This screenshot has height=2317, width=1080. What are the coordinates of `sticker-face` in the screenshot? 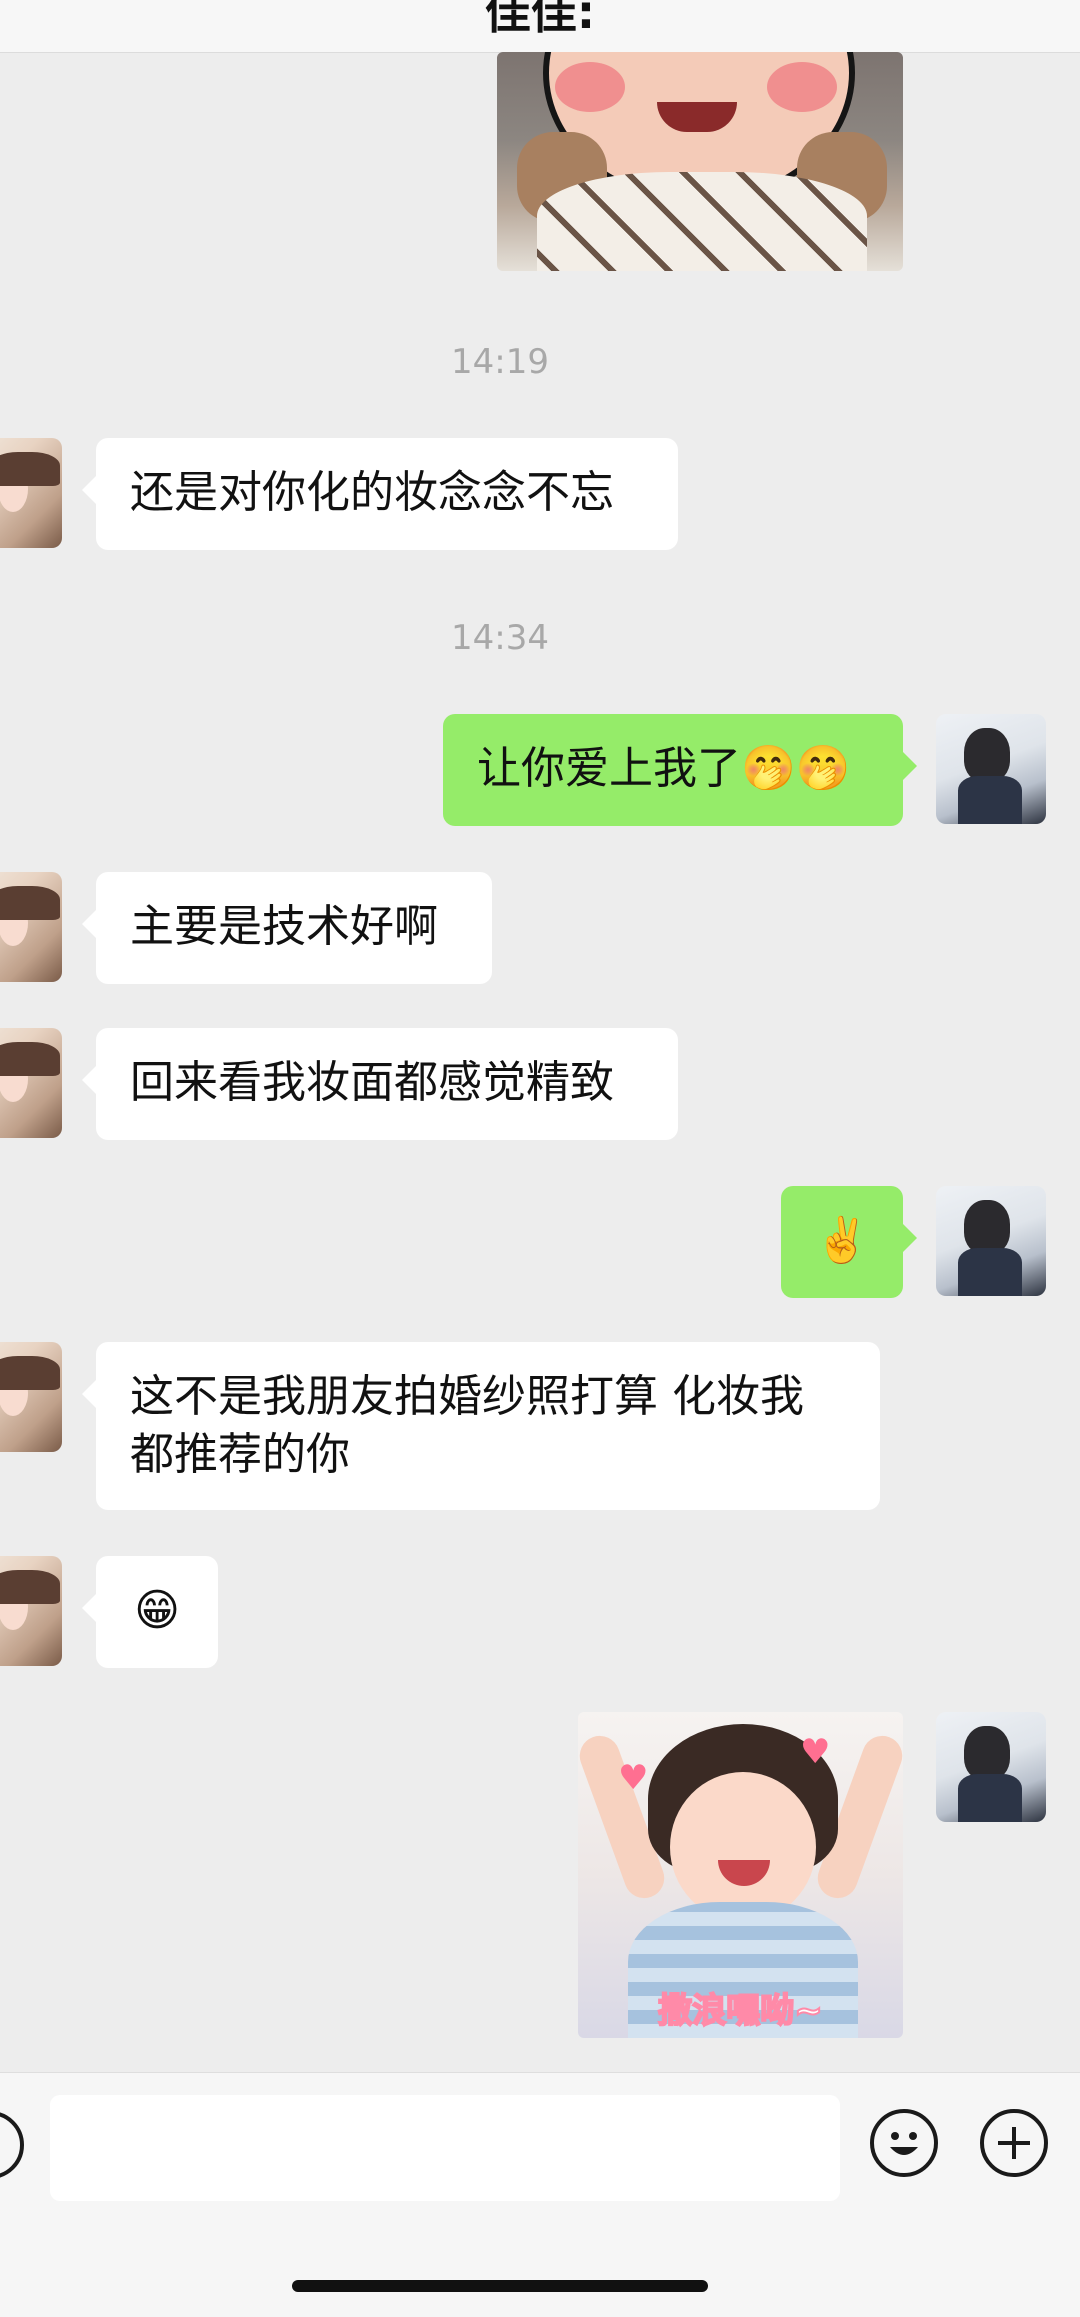 It's located at (743, 1847).